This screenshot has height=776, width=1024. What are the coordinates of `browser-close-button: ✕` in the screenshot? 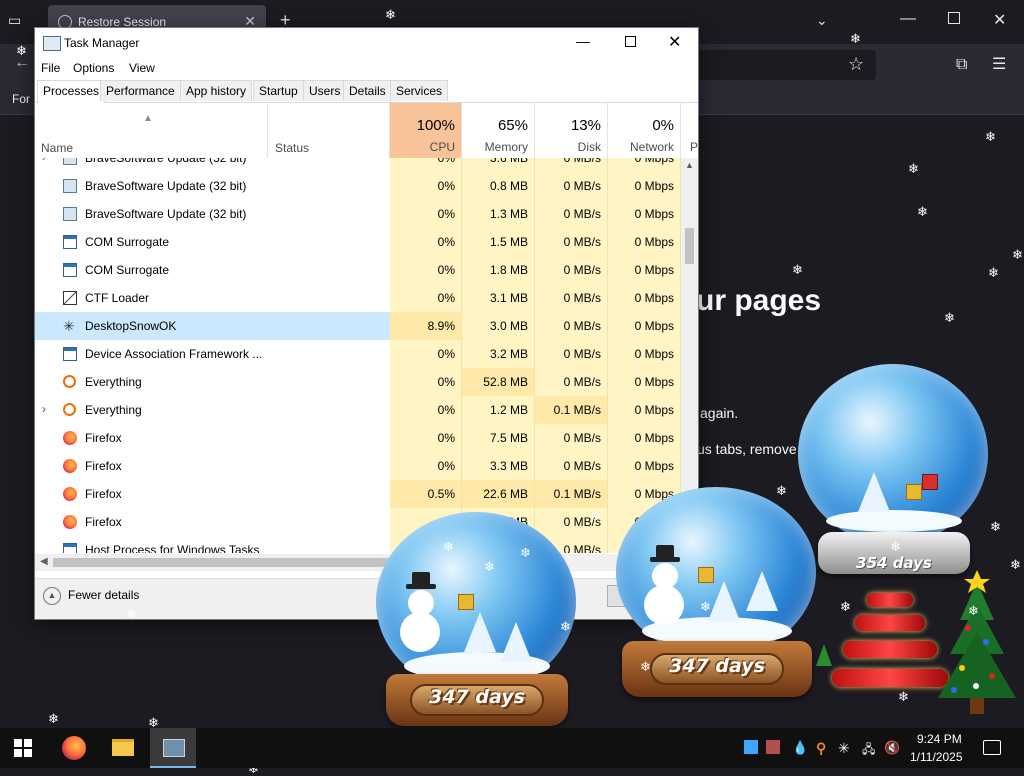 It's located at (999, 20).